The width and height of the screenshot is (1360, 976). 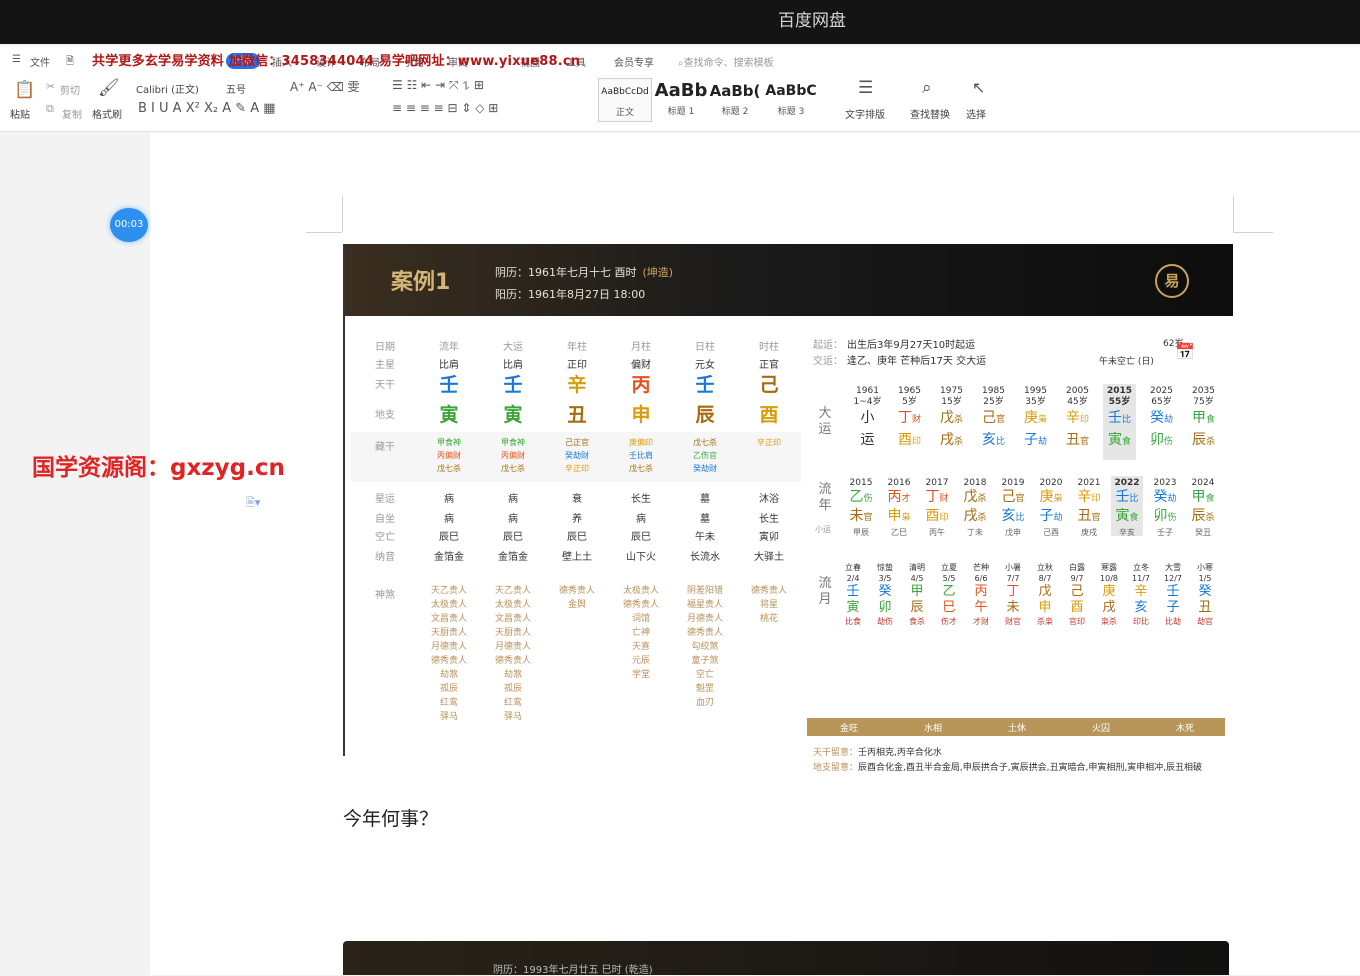 I want to click on style-heading-2: AaBb(标题 2, so click(x=735, y=100).